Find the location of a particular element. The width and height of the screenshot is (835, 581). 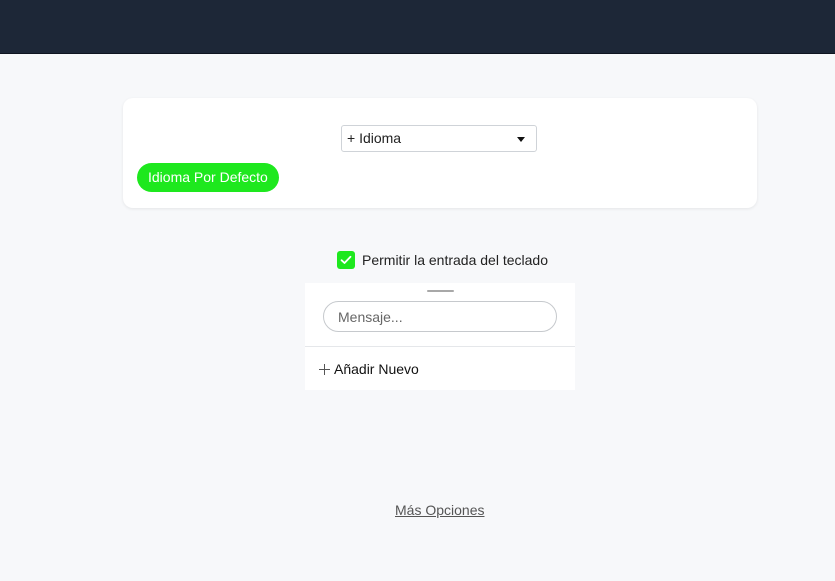

message-input is located at coordinates (440, 316).